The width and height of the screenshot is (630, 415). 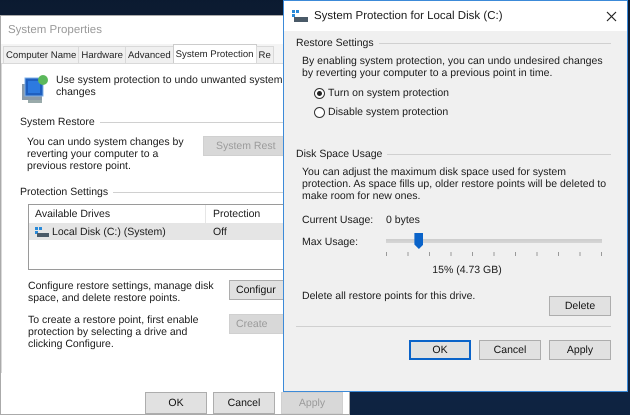 What do you see at coordinates (57, 122) in the screenshot?
I see `group-heading: System Restore` at bounding box center [57, 122].